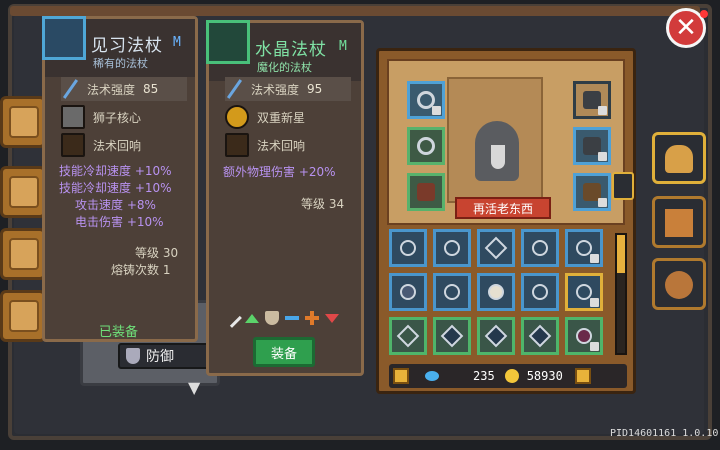 The width and height of the screenshot is (720, 450). I want to click on gear-icon, so click(679, 285).